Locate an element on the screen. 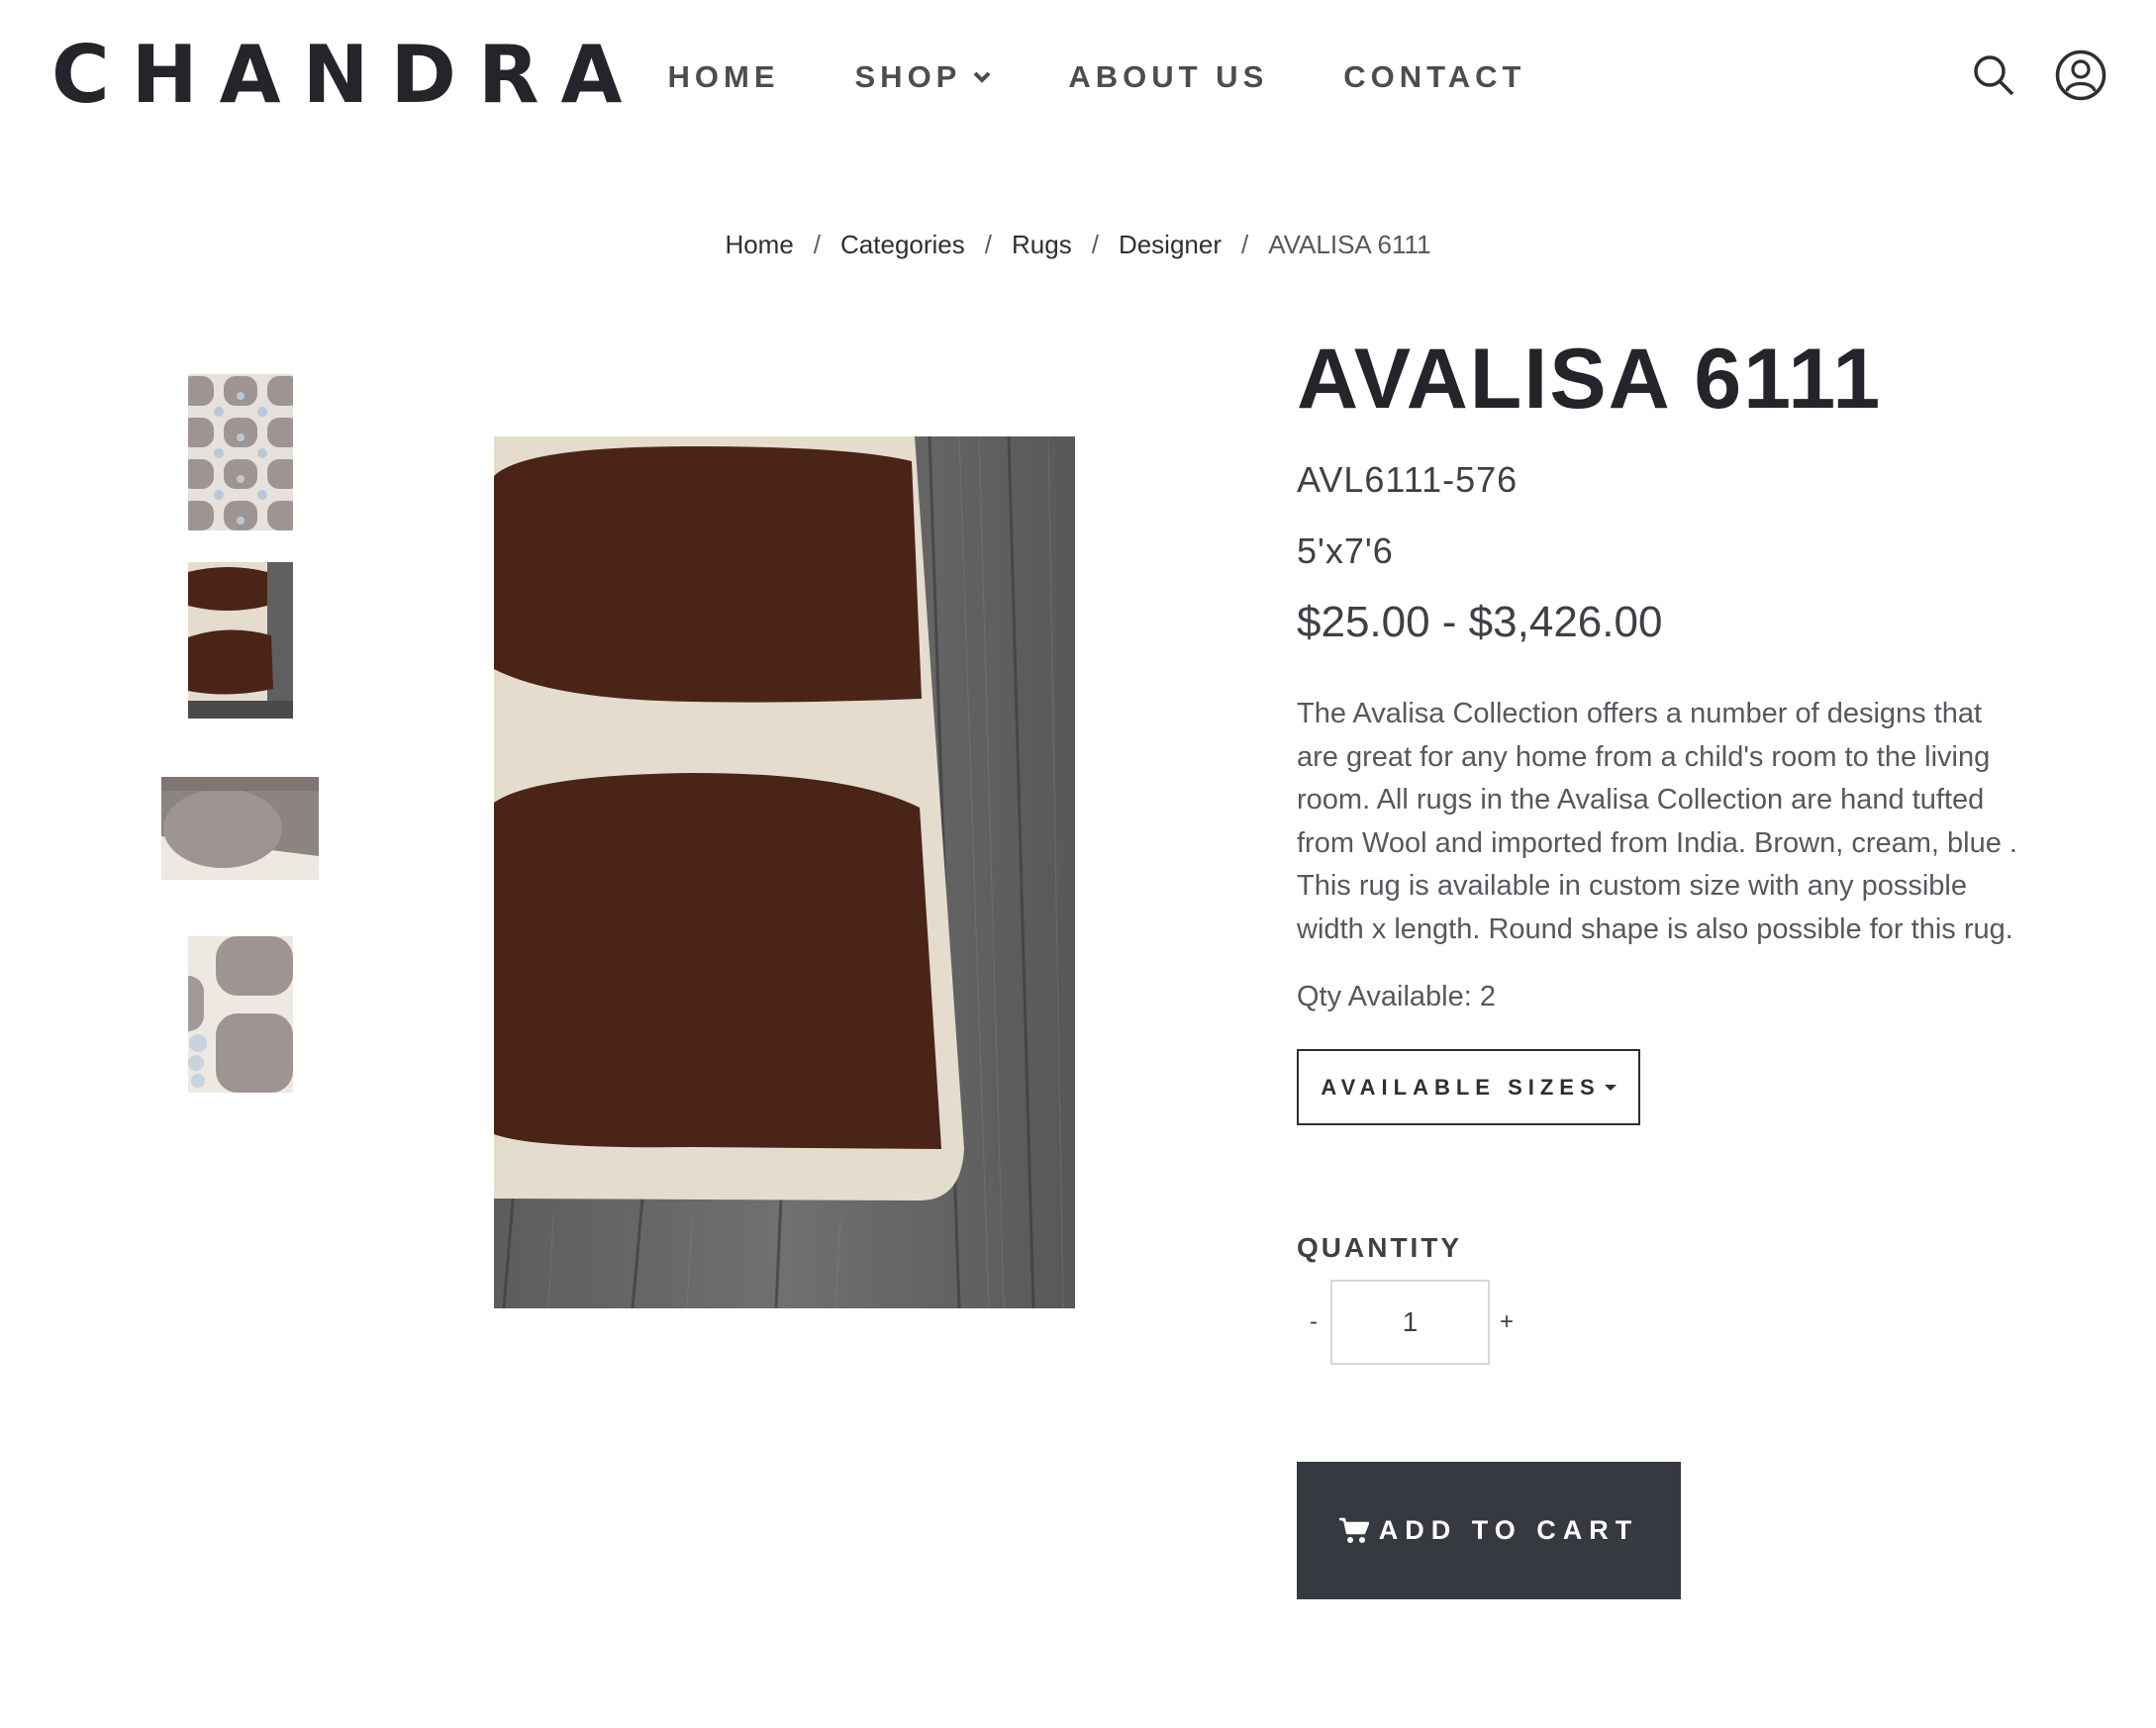 This screenshot has height=1728, width=2156. breadcrumb-rugs: Rugs is located at coordinates (1042, 245).